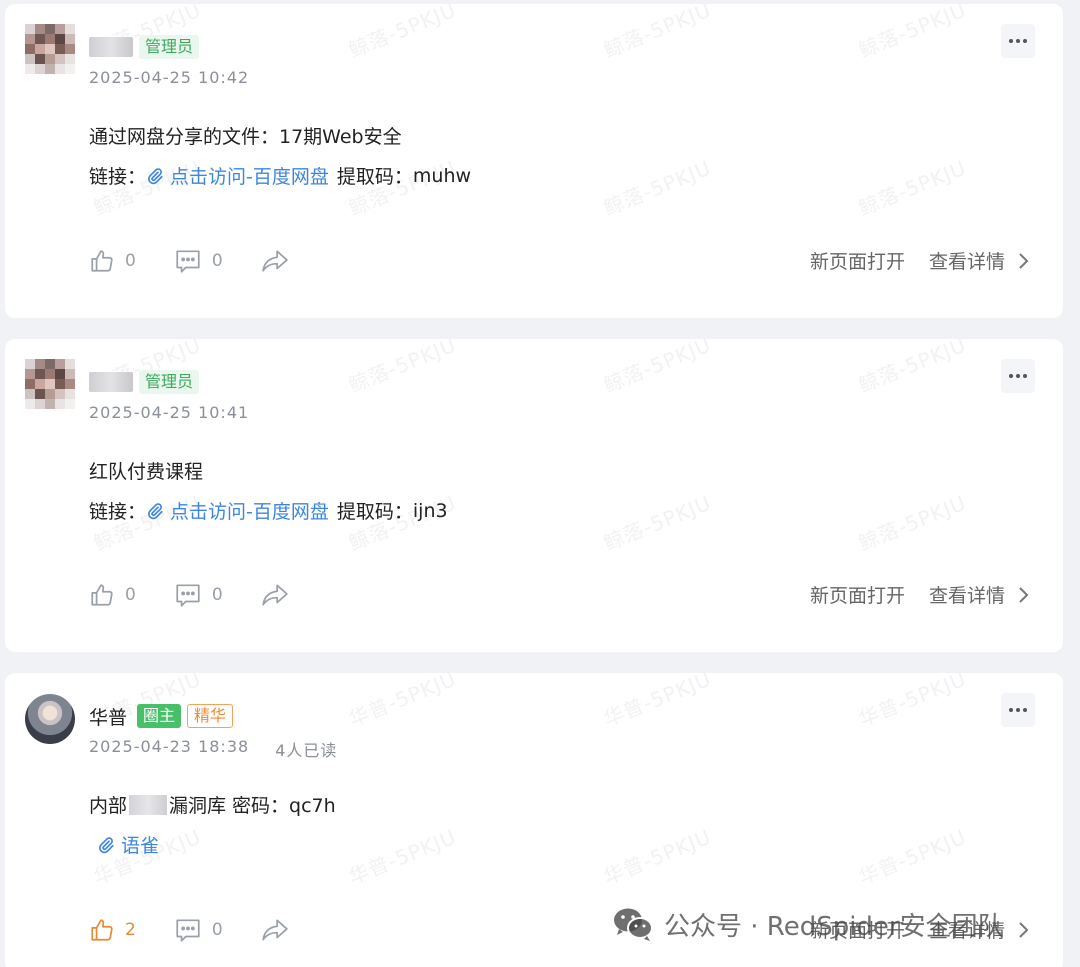  What do you see at coordinates (245, 137) in the screenshot?
I see `post-title-text: 通过网盘分享的文件：17期Web安全` at bounding box center [245, 137].